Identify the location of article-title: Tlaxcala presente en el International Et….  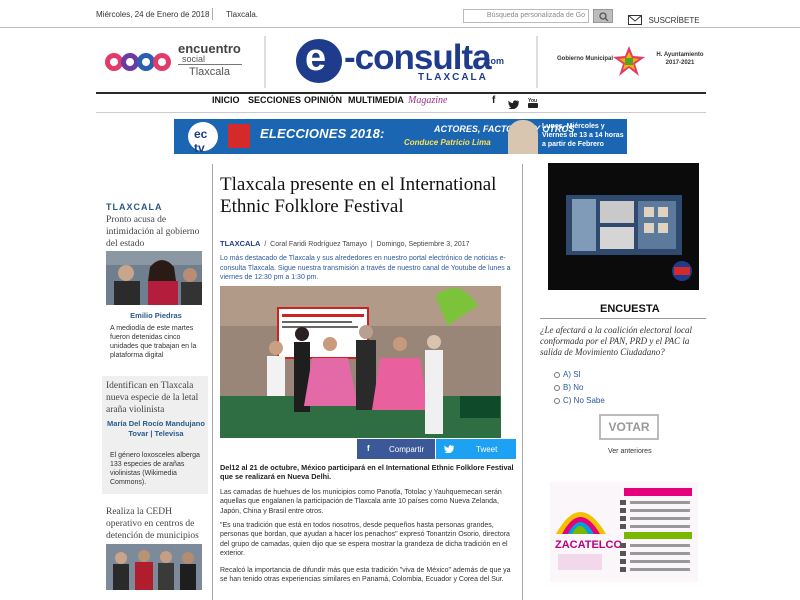
(358, 195).